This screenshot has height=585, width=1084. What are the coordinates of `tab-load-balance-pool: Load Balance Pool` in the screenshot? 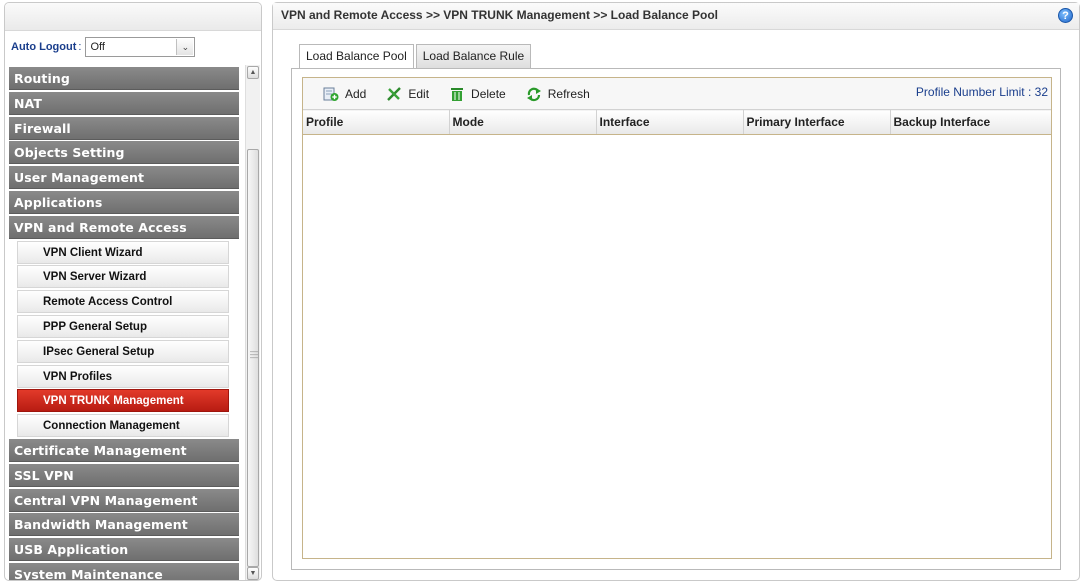 It's located at (356, 56).